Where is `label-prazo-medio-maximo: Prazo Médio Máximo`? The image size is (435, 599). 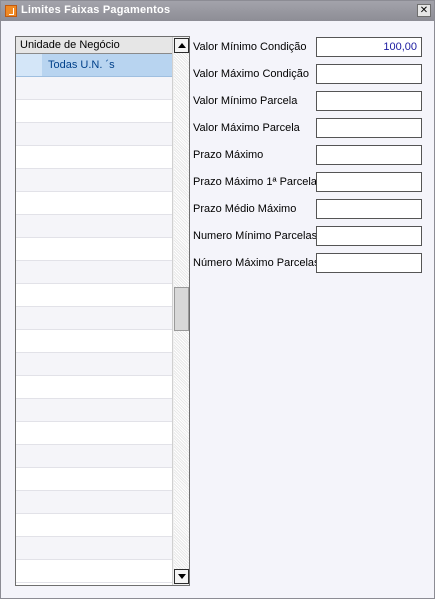 label-prazo-medio-maximo: Prazo Médio Máximo is located at coordinates (245, 209).